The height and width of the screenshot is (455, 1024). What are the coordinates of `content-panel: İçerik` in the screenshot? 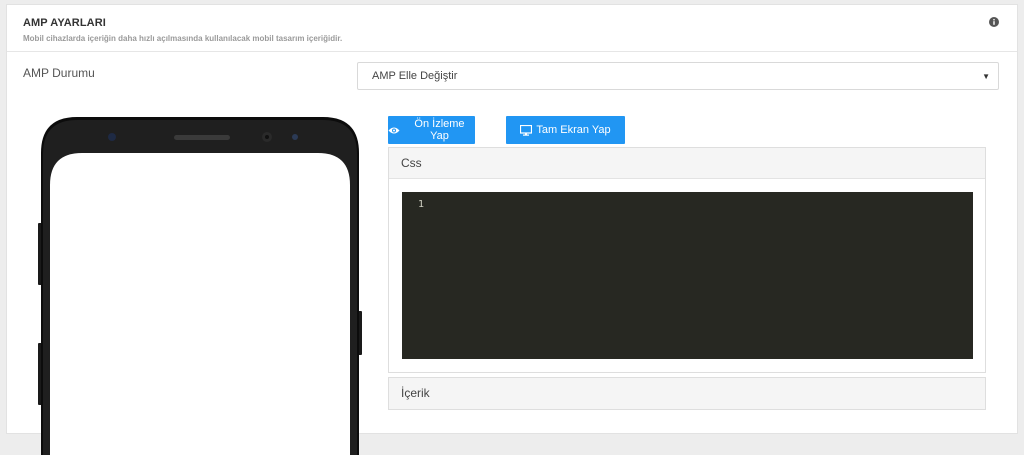 It's located at (687, 393).